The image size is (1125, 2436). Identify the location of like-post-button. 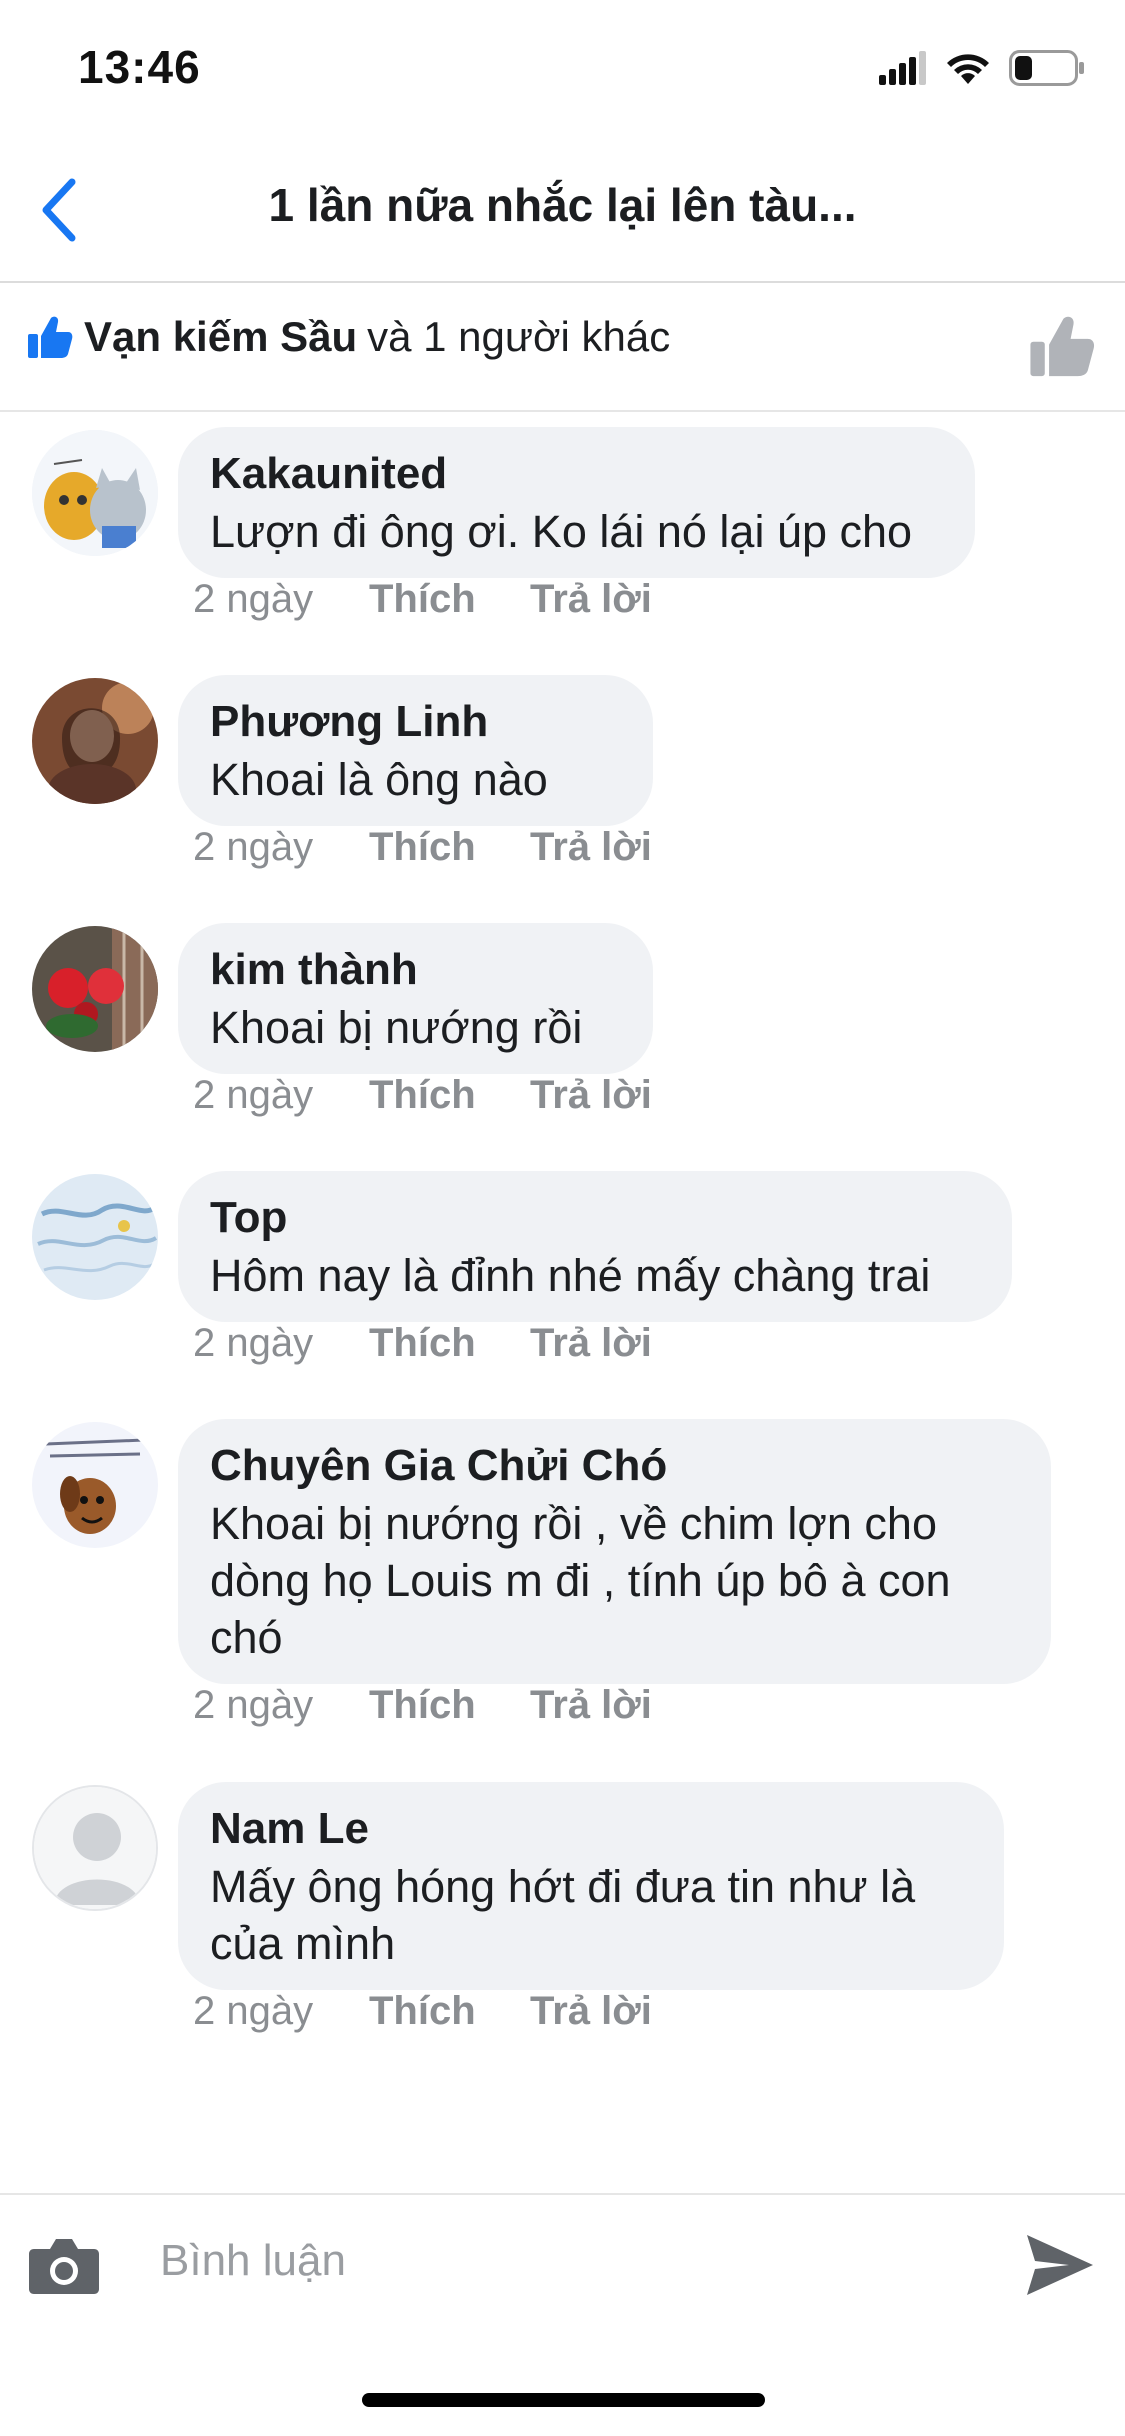
(1062, 346).